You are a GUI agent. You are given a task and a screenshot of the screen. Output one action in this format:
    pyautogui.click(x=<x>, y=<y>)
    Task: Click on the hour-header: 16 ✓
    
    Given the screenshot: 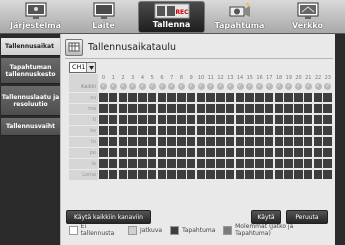 What is the action you would take?
    pyautogui.click(x=259, y=83)
    